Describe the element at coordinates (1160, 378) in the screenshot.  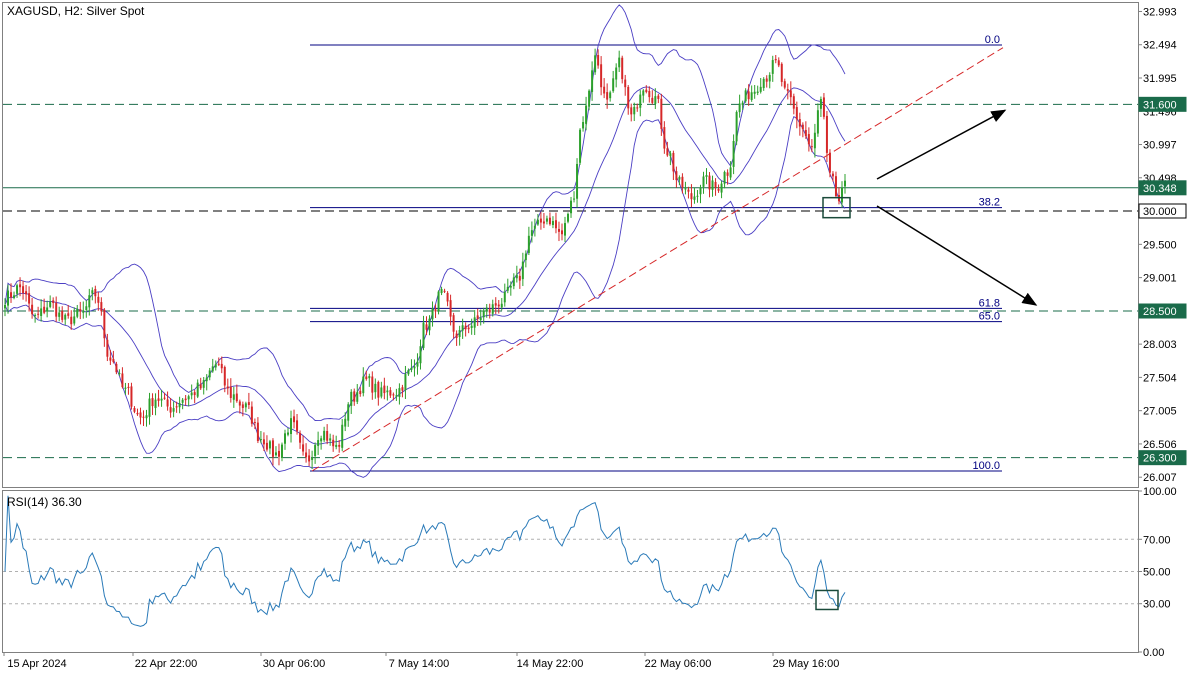
I see `price-tick-label: 27.504` at that location.